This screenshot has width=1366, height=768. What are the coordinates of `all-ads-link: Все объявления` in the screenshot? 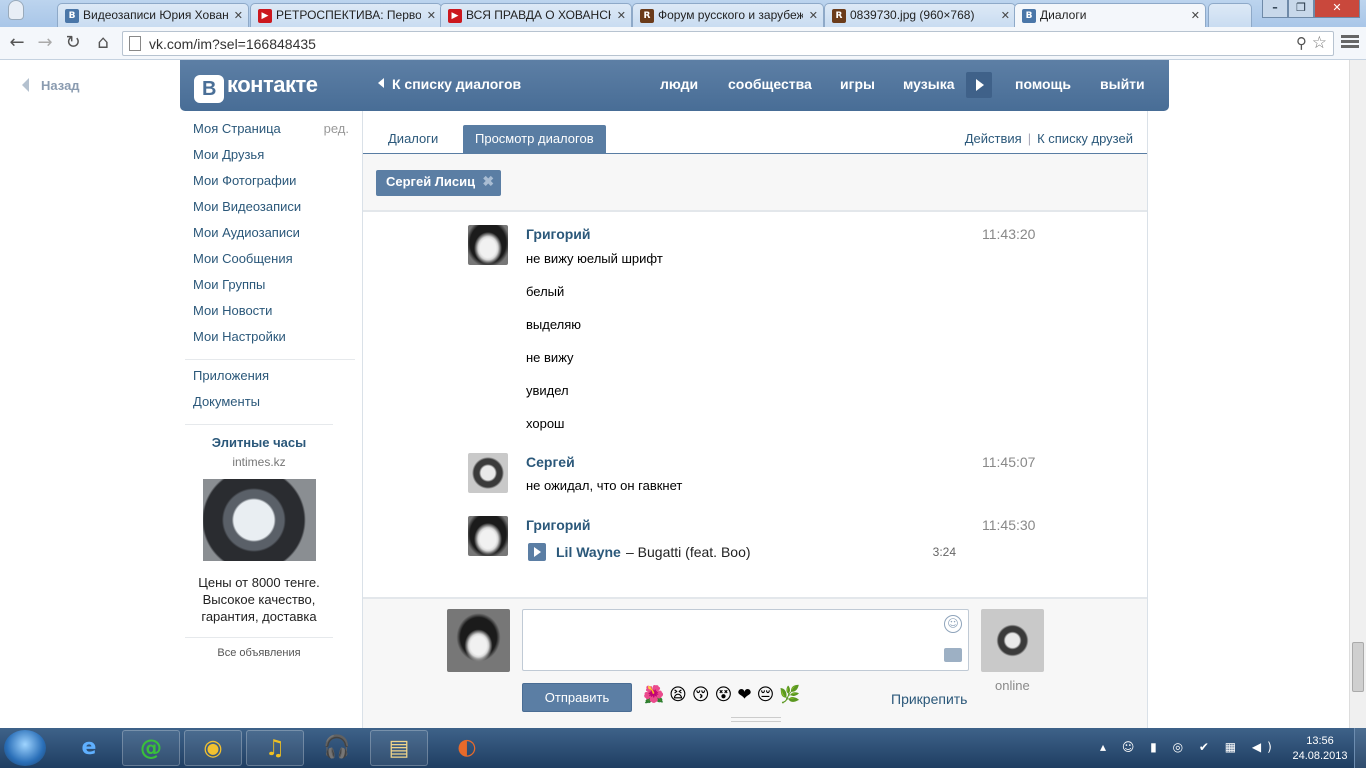 It's located at (259, 648).